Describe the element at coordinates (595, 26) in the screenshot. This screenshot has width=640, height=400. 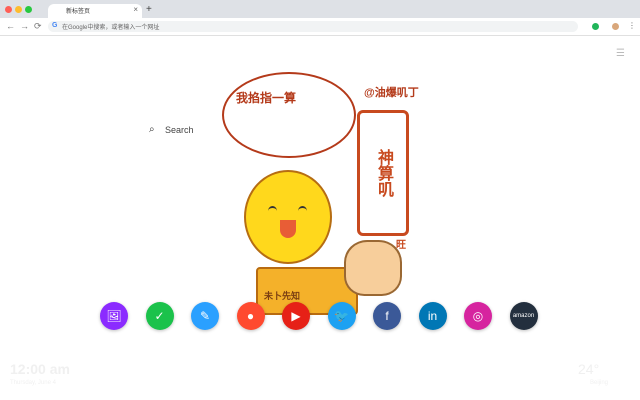
I see `extension-icon` at that location.